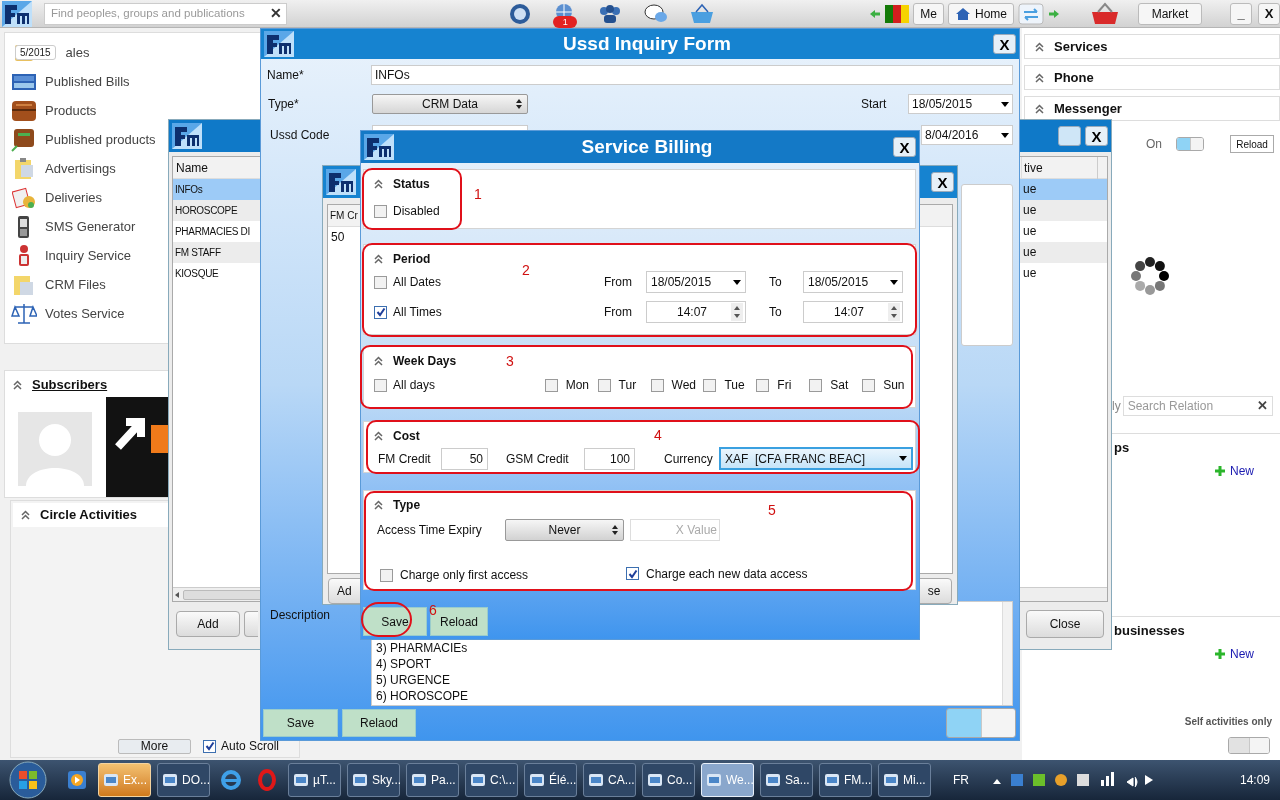  Describe the element at coordinates (1152, 77) in the screenshot. I see `section-header: Phone` at that location.